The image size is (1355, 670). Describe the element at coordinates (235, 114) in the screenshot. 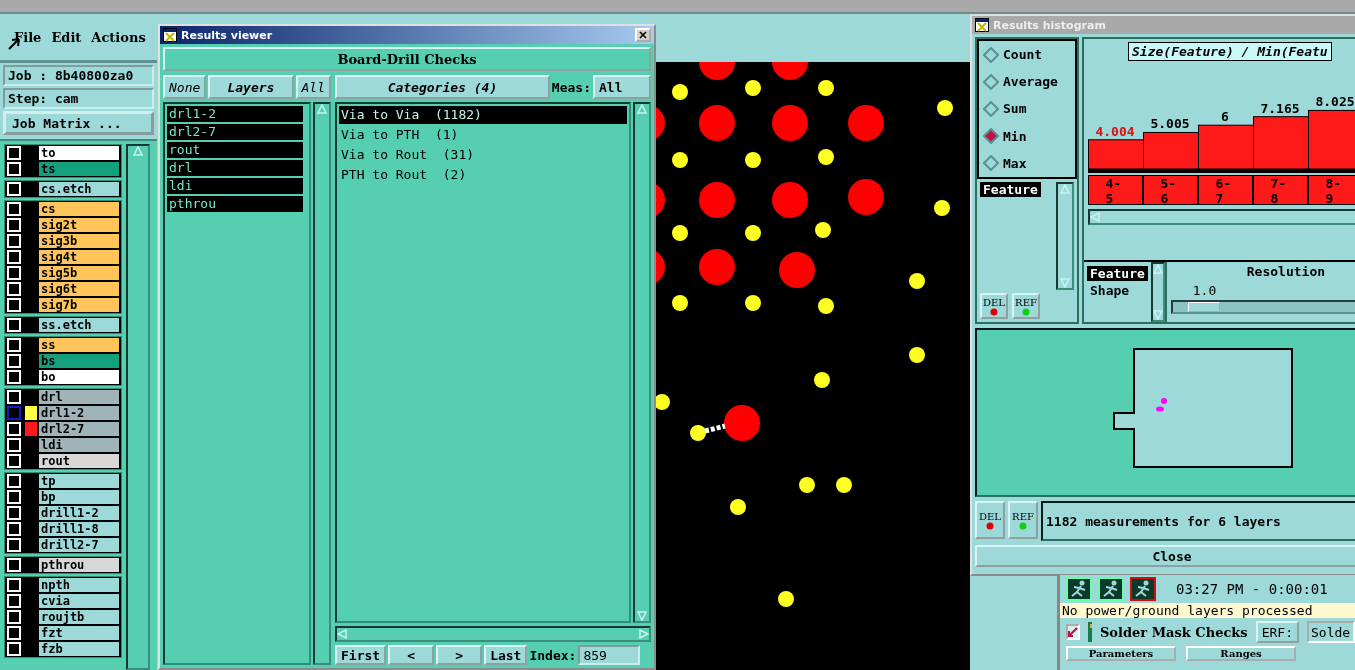

I see `layer-list-item: drl1-2` at that location.